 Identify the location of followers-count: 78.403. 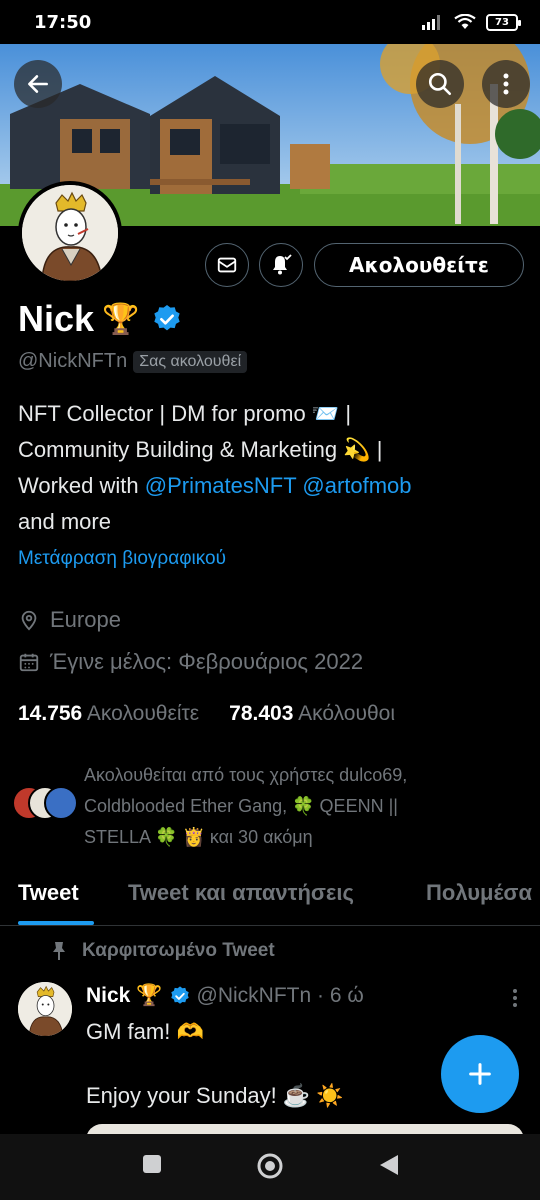
(261, 713).